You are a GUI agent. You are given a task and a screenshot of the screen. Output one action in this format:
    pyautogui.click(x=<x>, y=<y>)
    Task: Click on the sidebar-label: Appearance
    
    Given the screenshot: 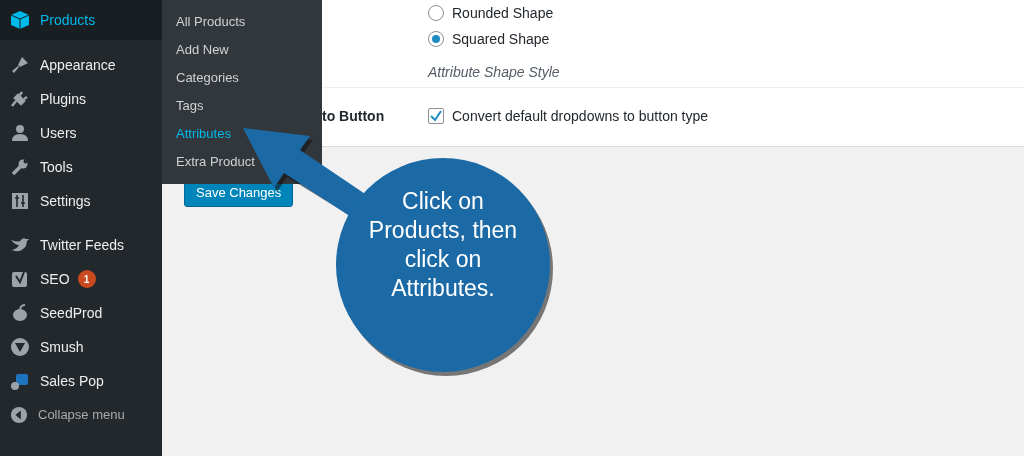 What is the action you would take?
    pyautogui.click(x=78, y=65)
    